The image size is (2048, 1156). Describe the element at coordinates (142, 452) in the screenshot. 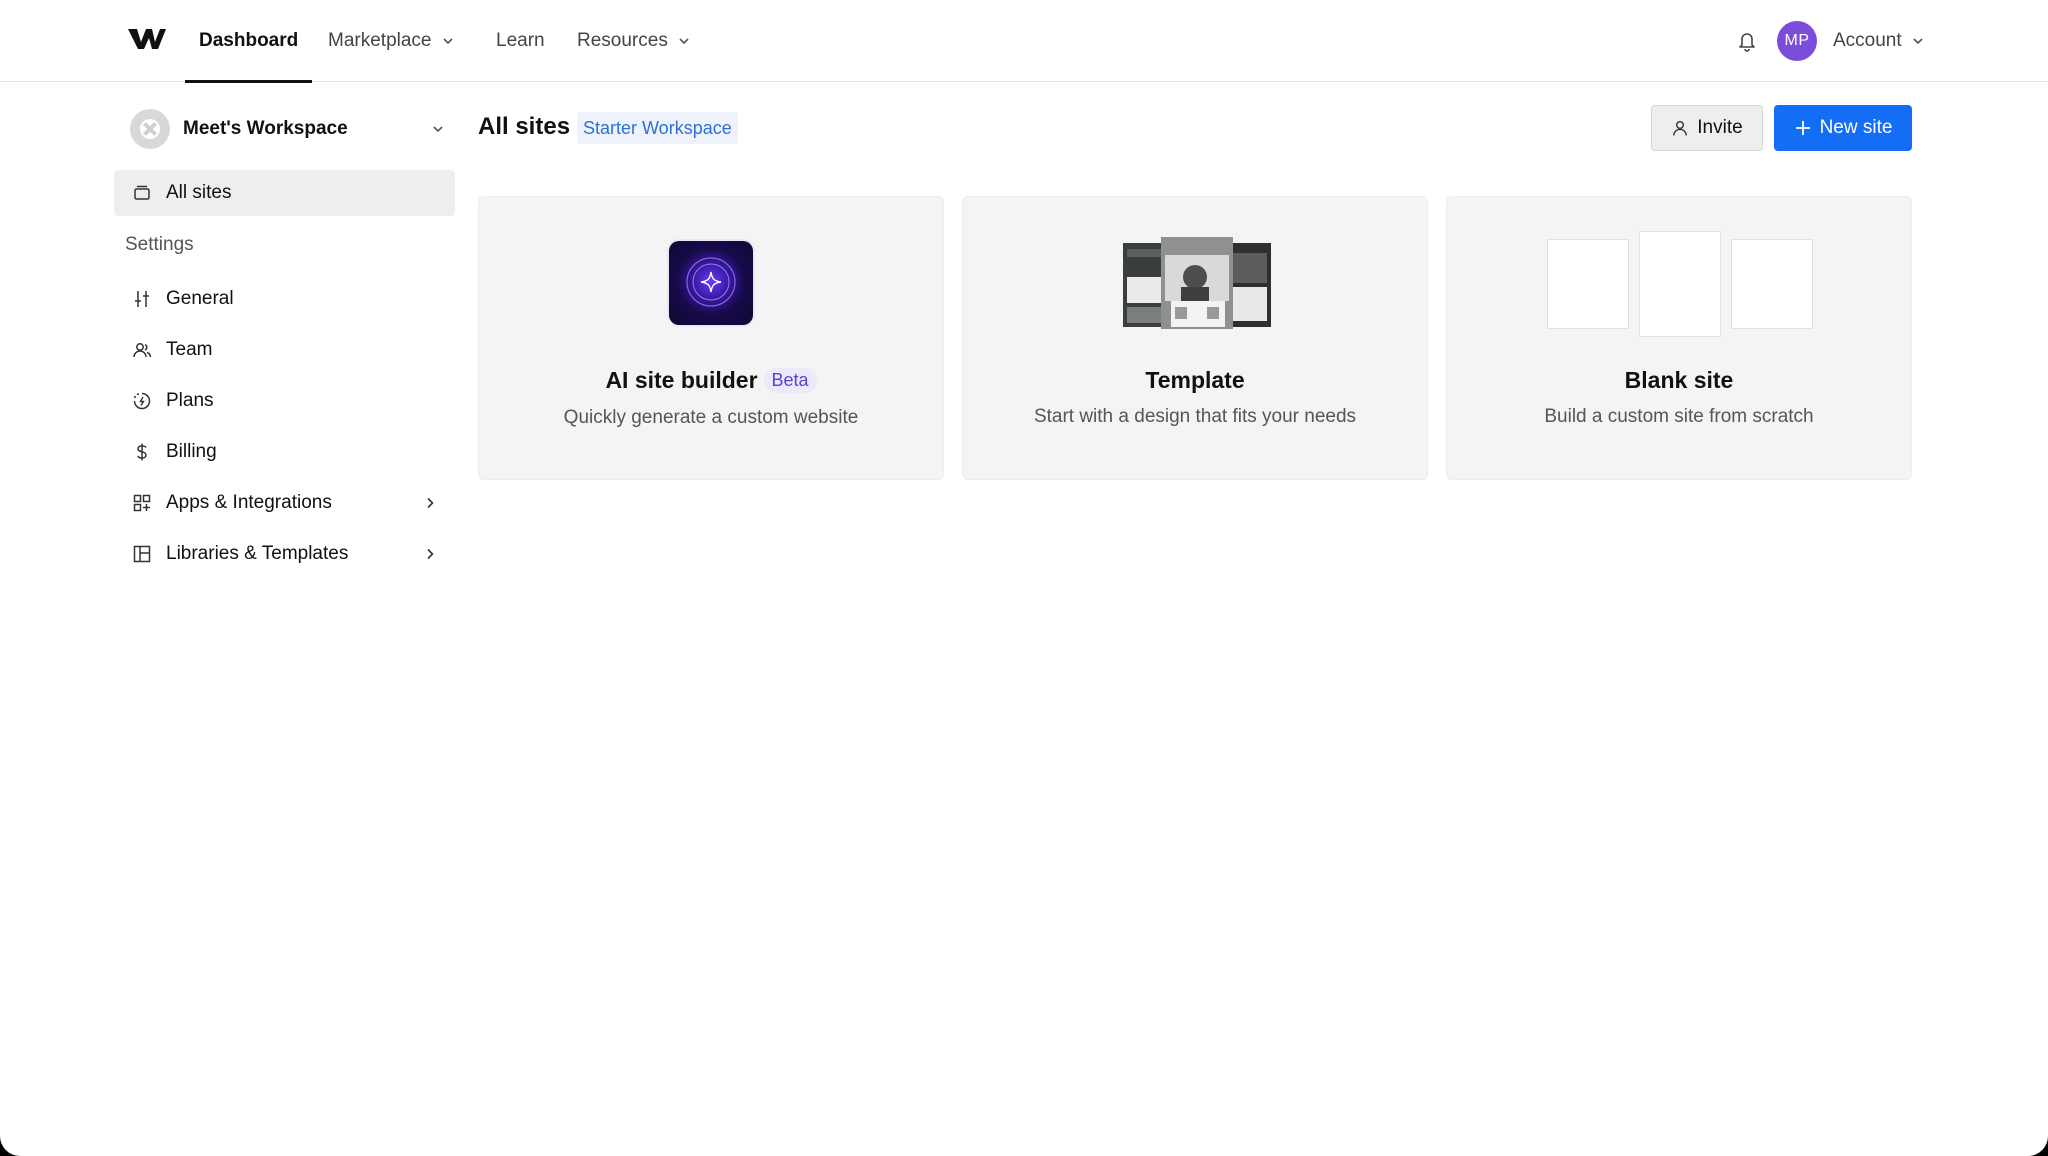

I see `dollar-icon` at that location.